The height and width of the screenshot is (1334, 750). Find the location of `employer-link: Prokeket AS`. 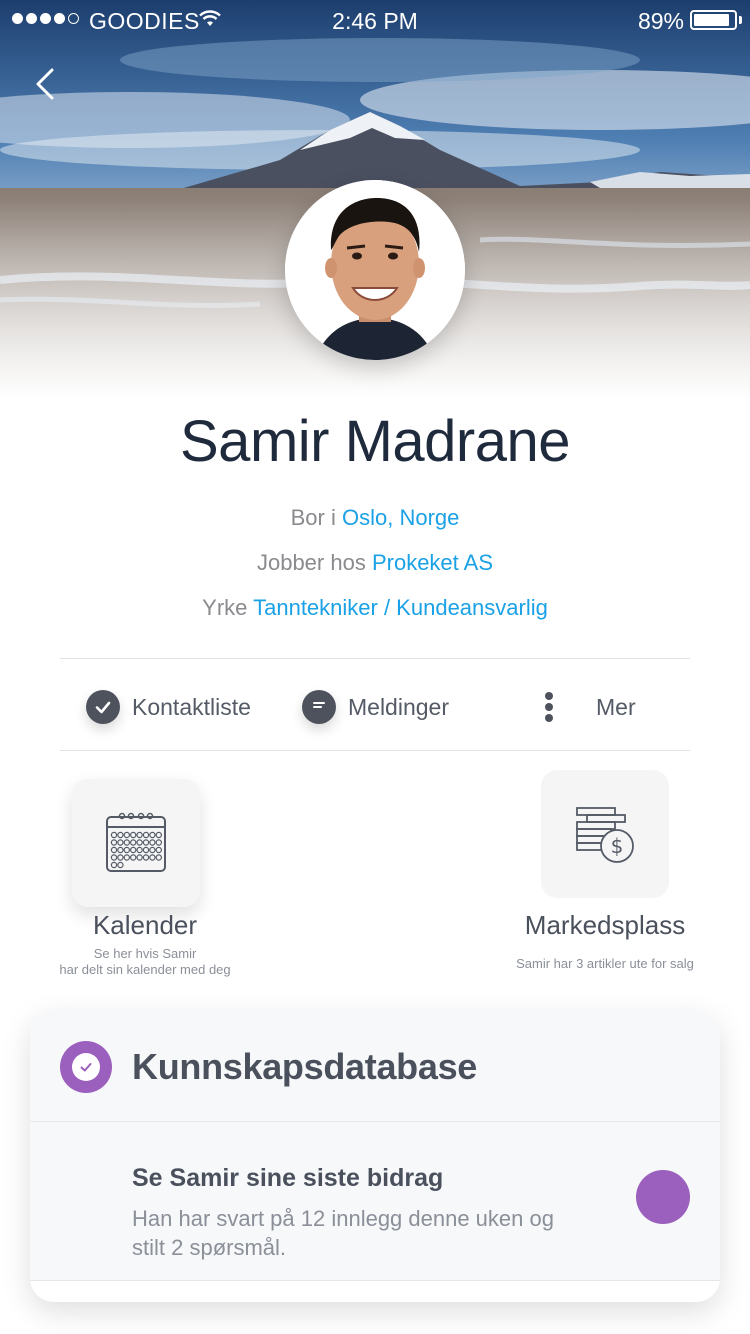

employer-link: Prokeket AS is located at coordinates (432, 562).